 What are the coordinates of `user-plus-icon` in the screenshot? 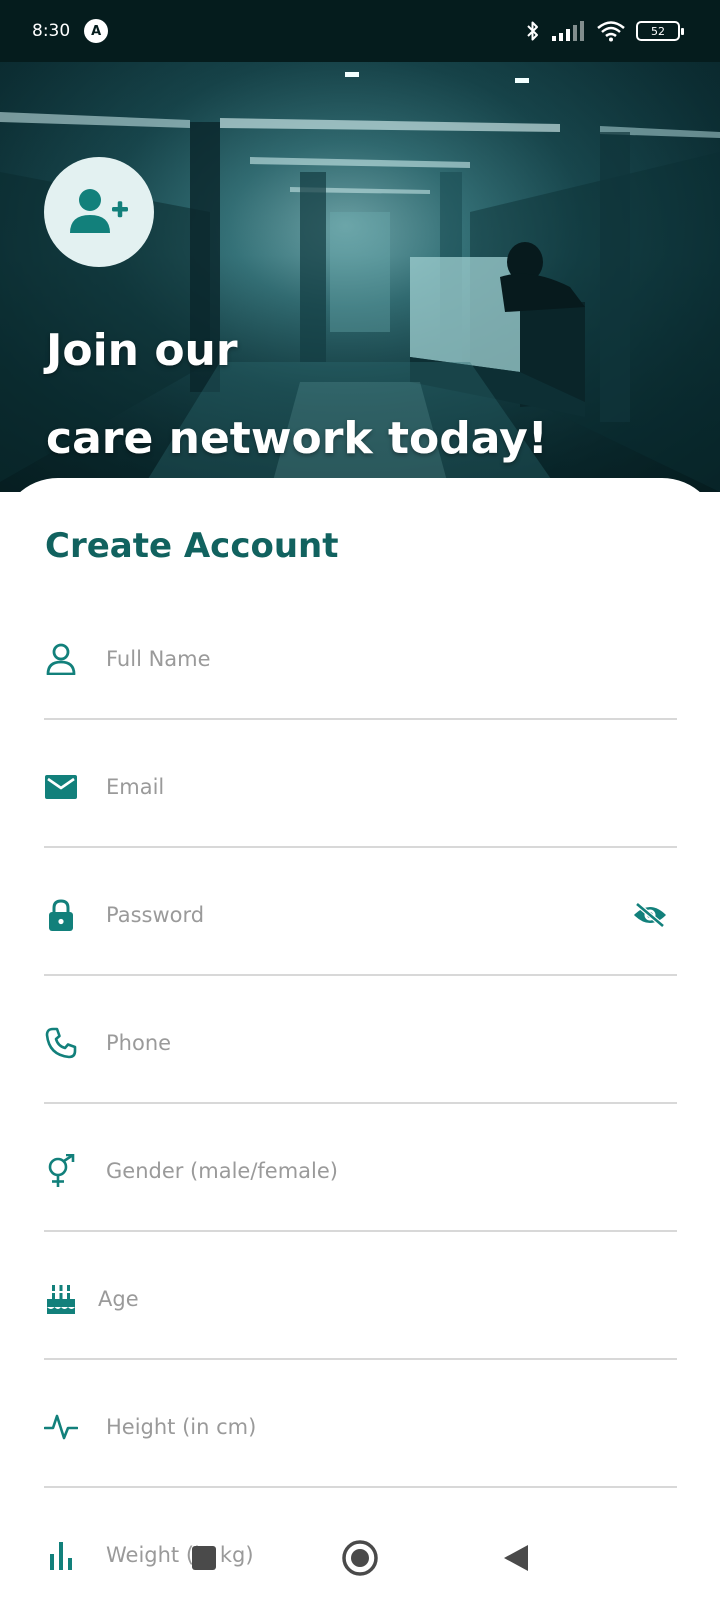 It's located at (99, 211).